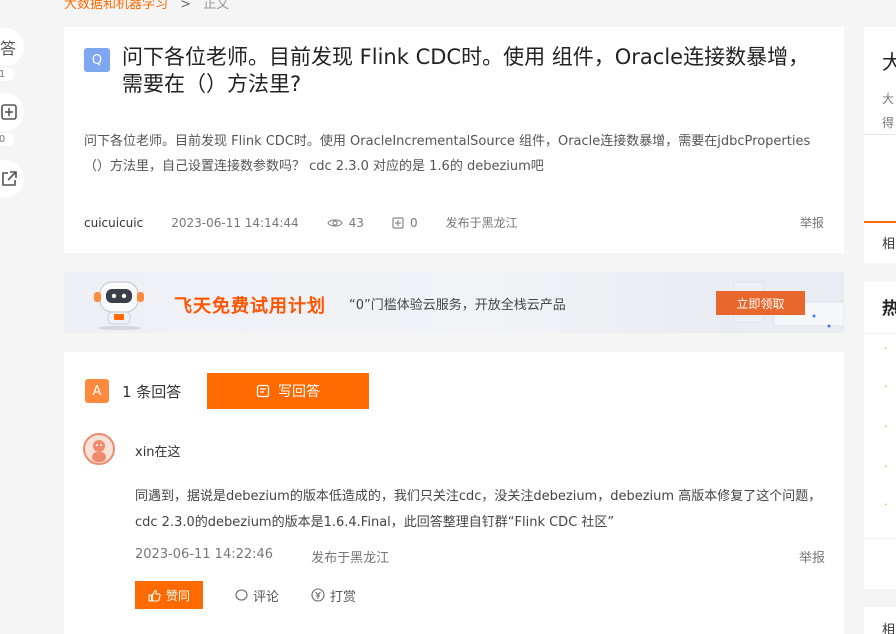 This screenshot has width=896, height=634. Describe the element at coordinates (812, 222) in the screenshot. I see `question-report-link: 举报` at that location.